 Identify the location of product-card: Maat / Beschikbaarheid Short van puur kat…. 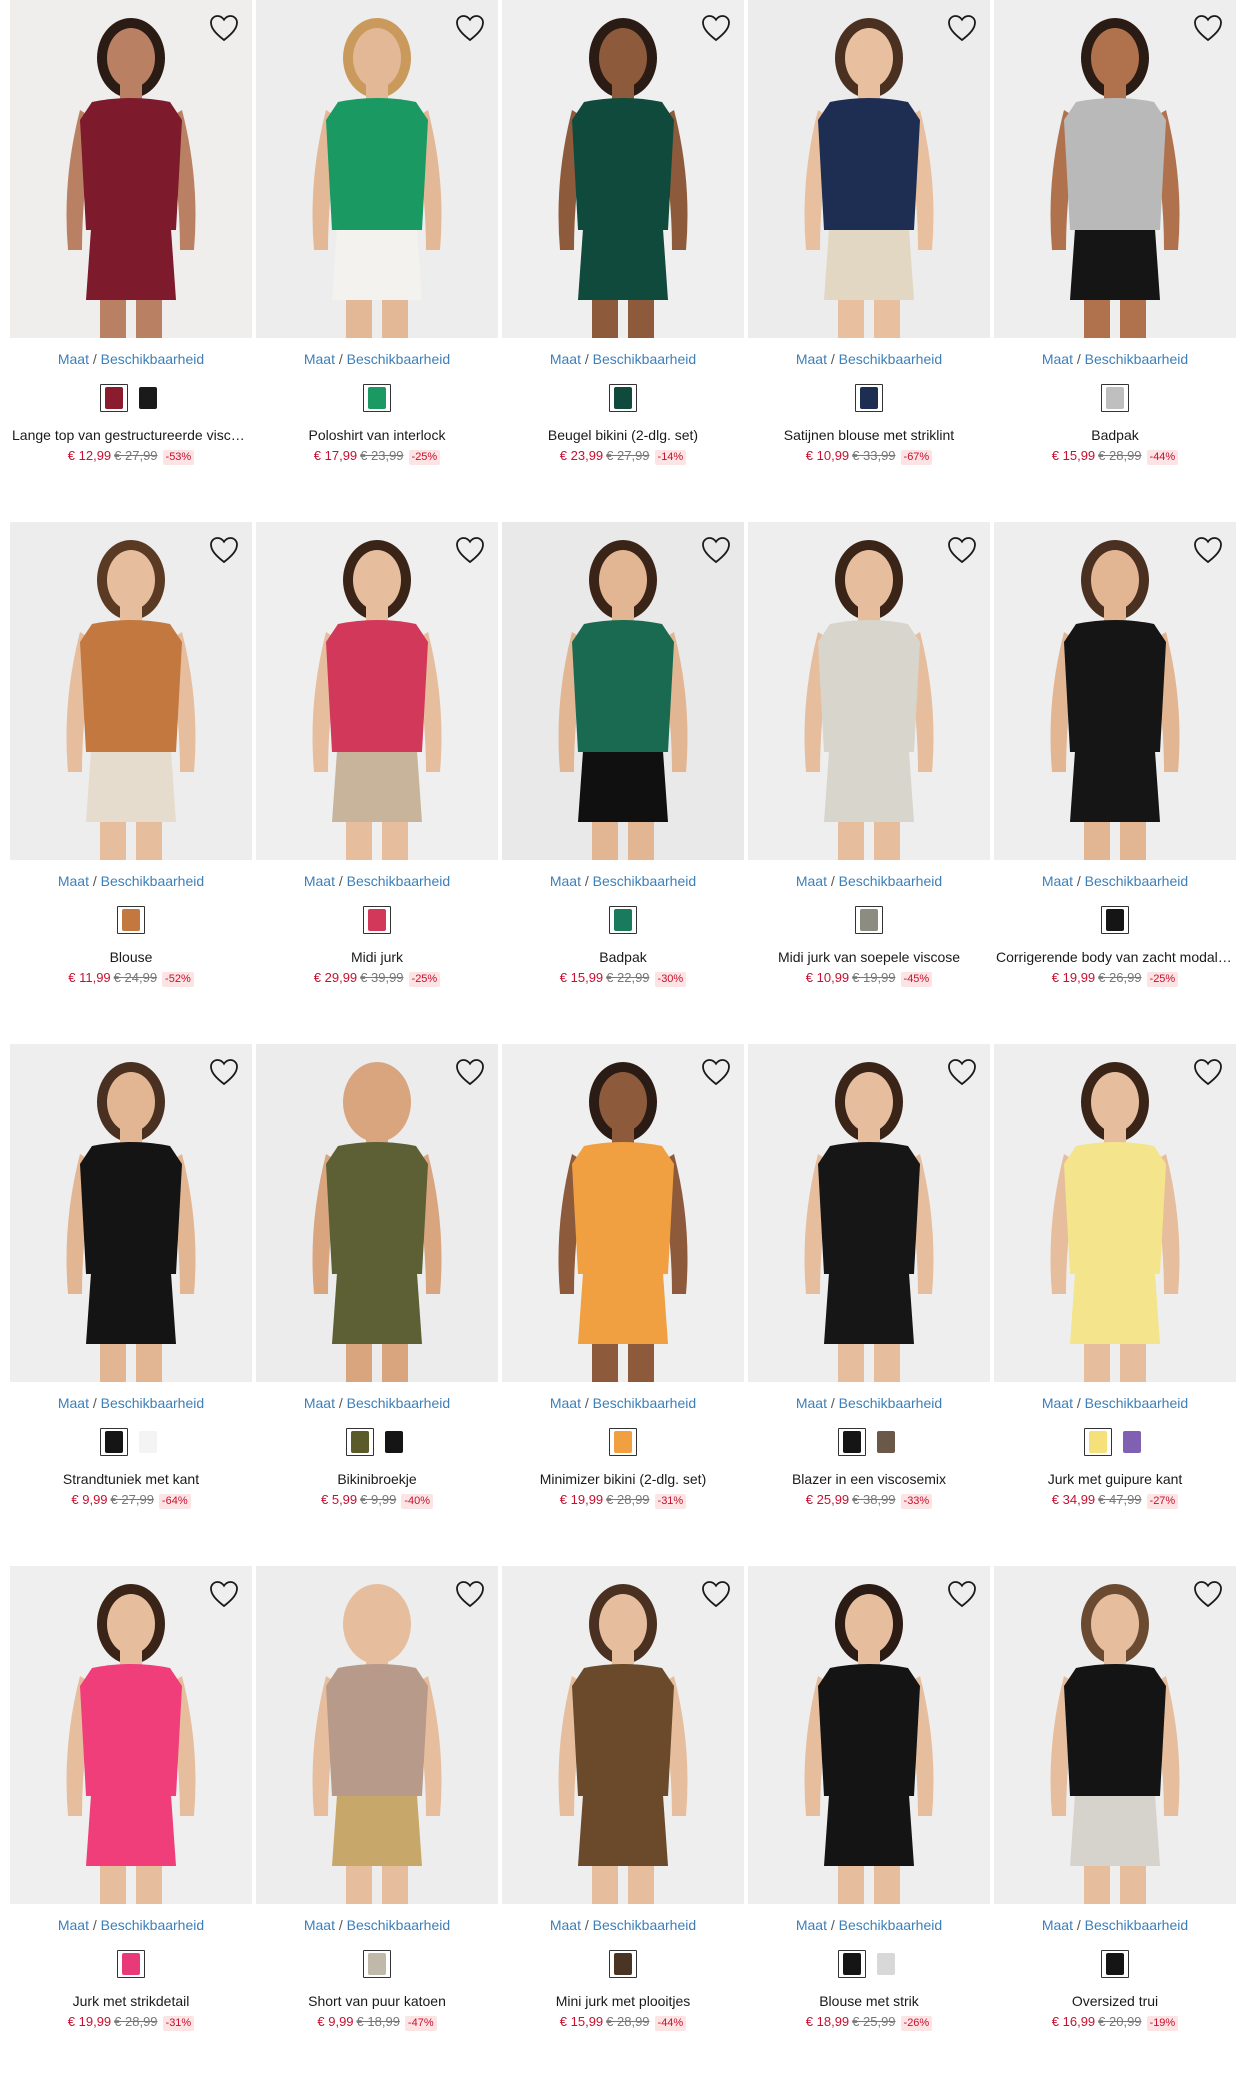
(377, 1824).